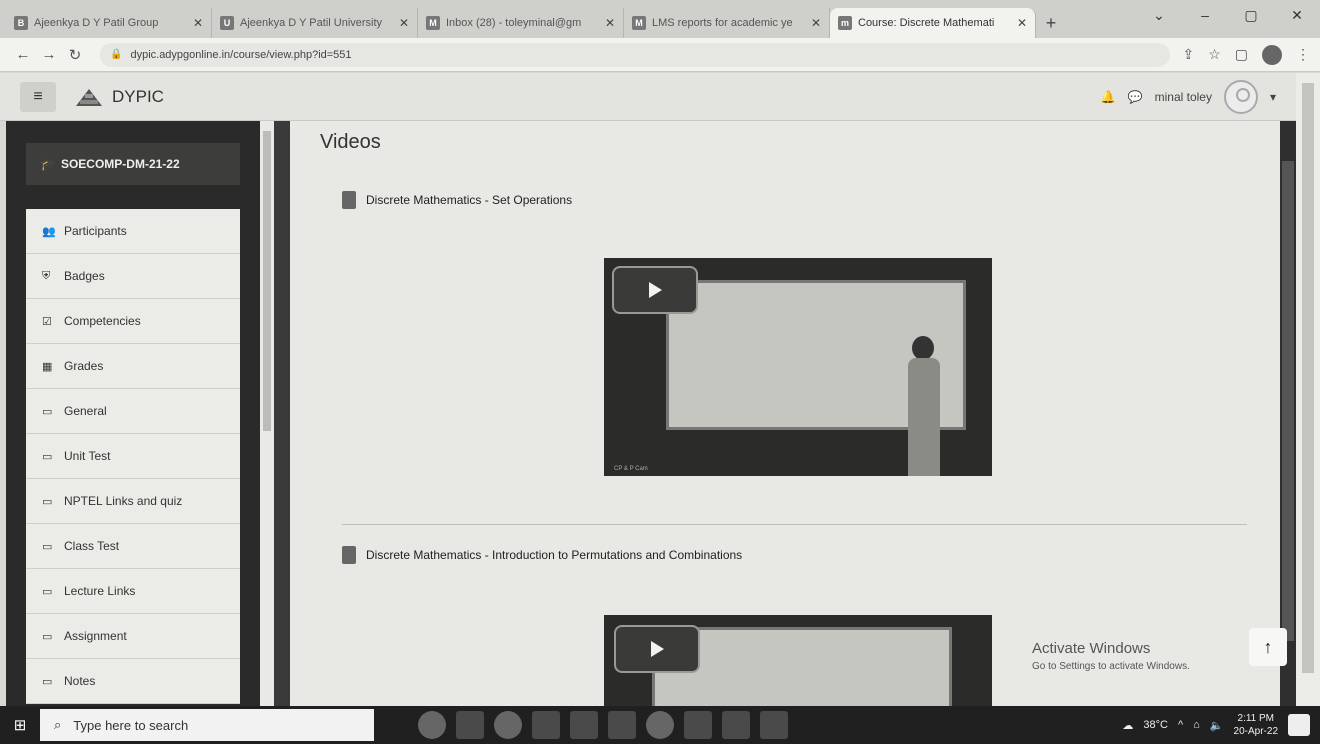 The image size is (1320, 744). What do you see at coordinates (1205, 15) in the screenshot?
I see `minimize-button: –` at bounding box center [1205, 15].